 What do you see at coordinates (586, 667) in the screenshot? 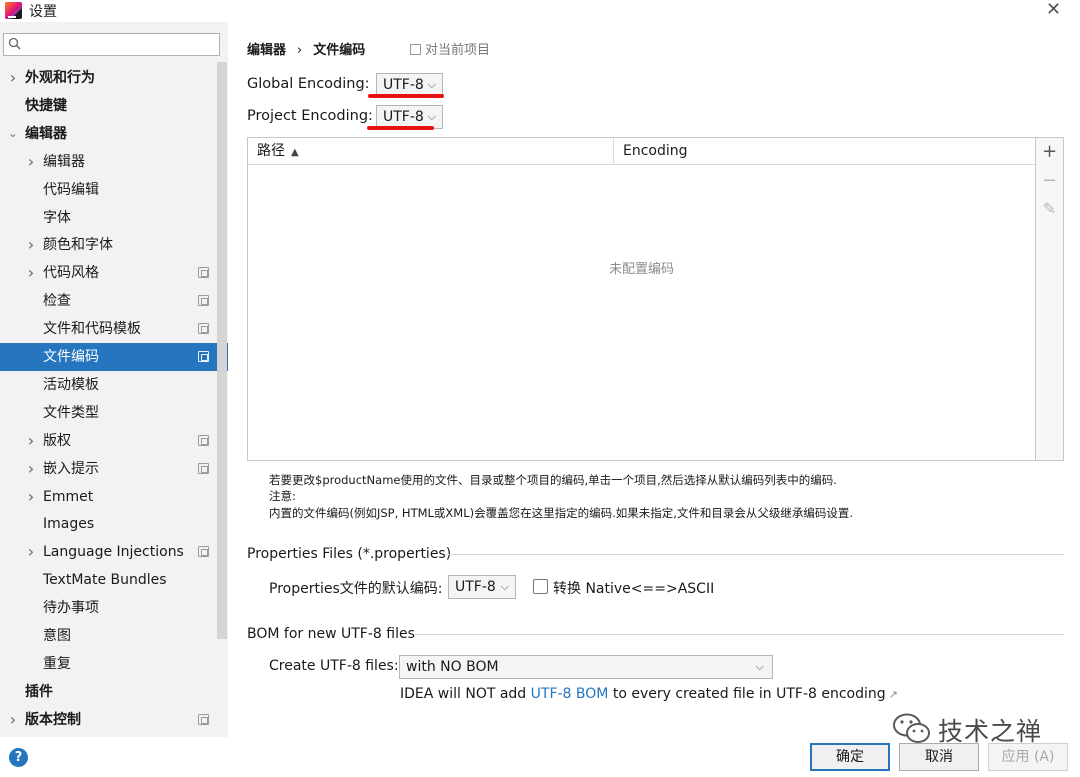
I see `bom-option-select: with NO BOM ⌵` at bounding box center [586, 667].